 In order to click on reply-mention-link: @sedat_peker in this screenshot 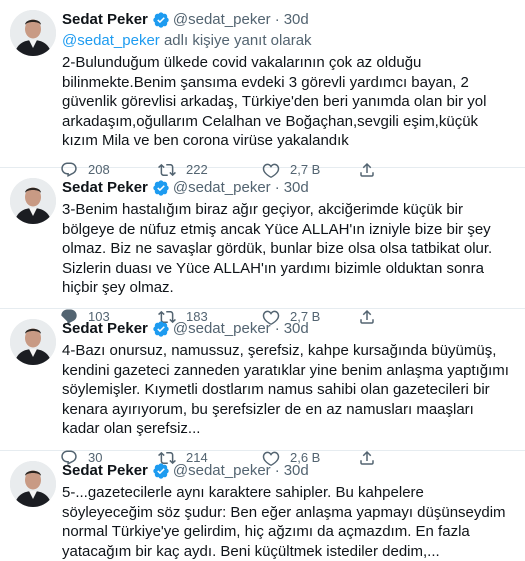, I will do `click(111, 40)`.